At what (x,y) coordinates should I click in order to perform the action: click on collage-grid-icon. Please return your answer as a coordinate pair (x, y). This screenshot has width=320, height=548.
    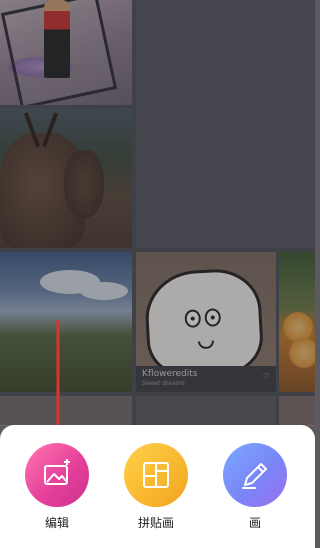
    Looking at the image, I should click on (156, 475).